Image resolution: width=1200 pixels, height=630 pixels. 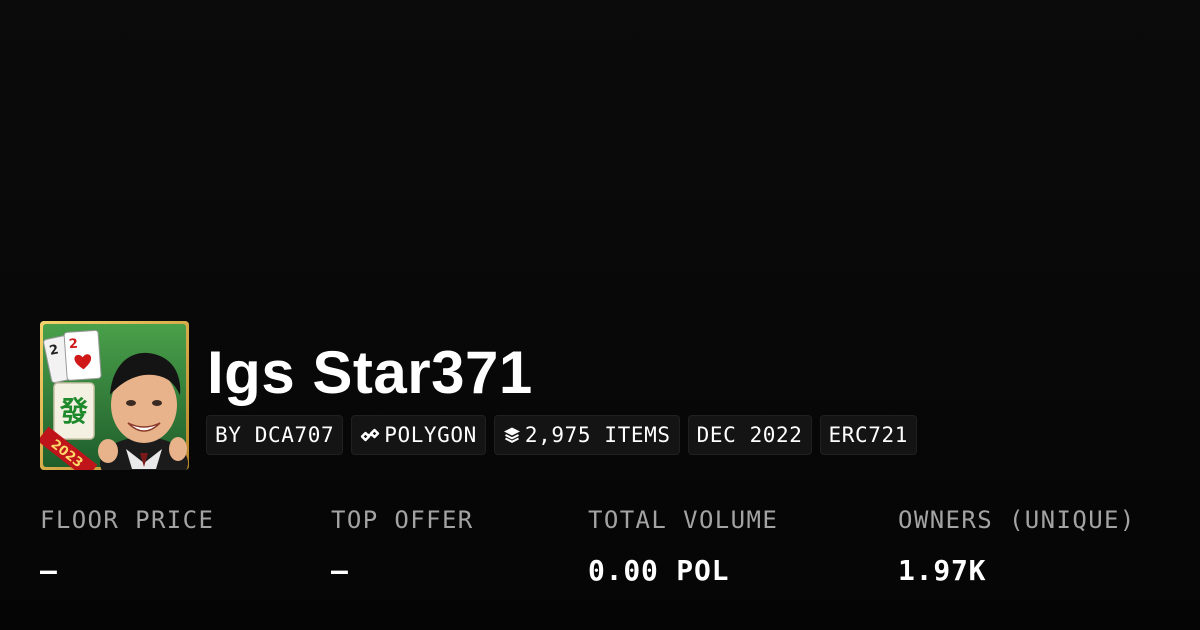 I want to click on total-volume-stat: TOTAL VOLUME 0.00 POL, so click(x=683, y=546).